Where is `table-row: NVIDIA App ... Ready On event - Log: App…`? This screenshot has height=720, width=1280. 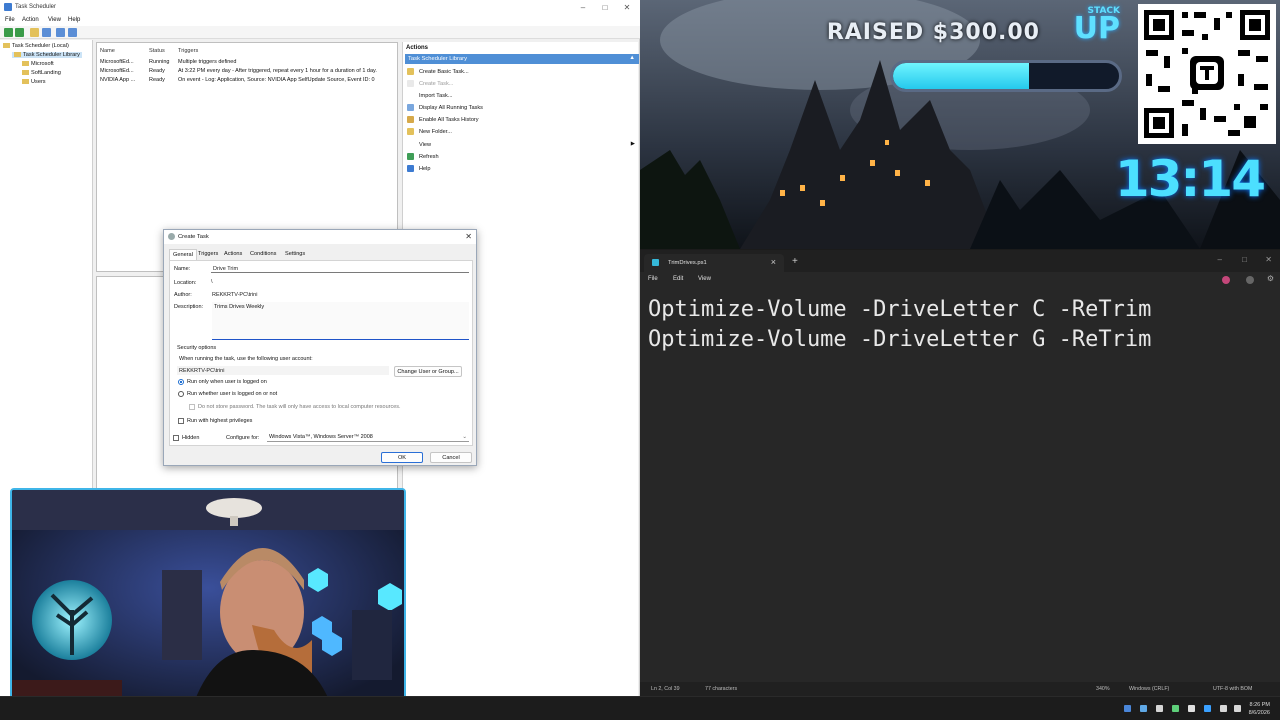 table-row: NVIDIA App ... Ready On event - Log: App… is located at coordinates (248, 80).